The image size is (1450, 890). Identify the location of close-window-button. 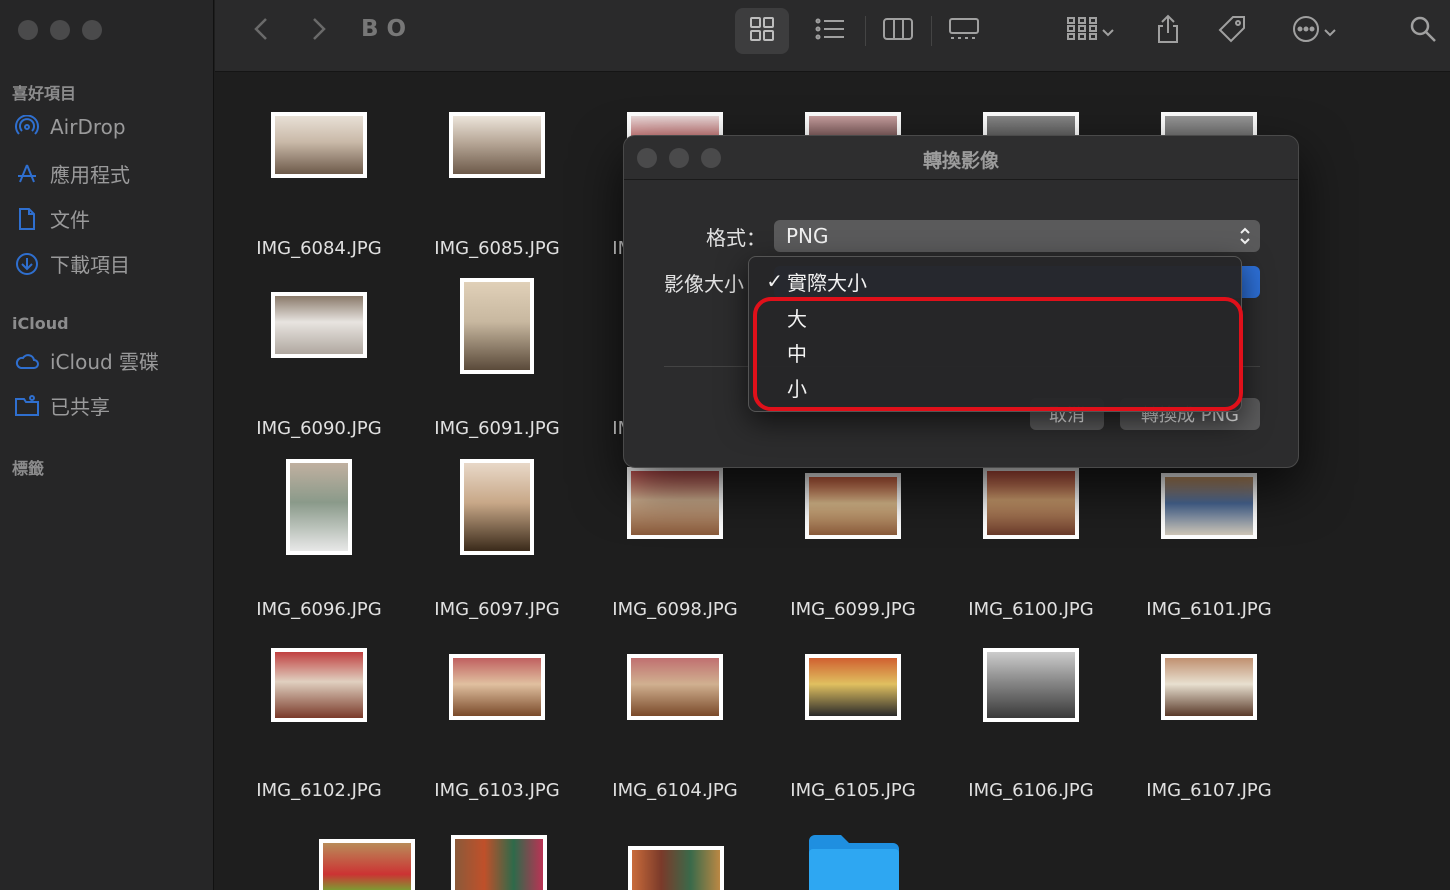
(28, 30).